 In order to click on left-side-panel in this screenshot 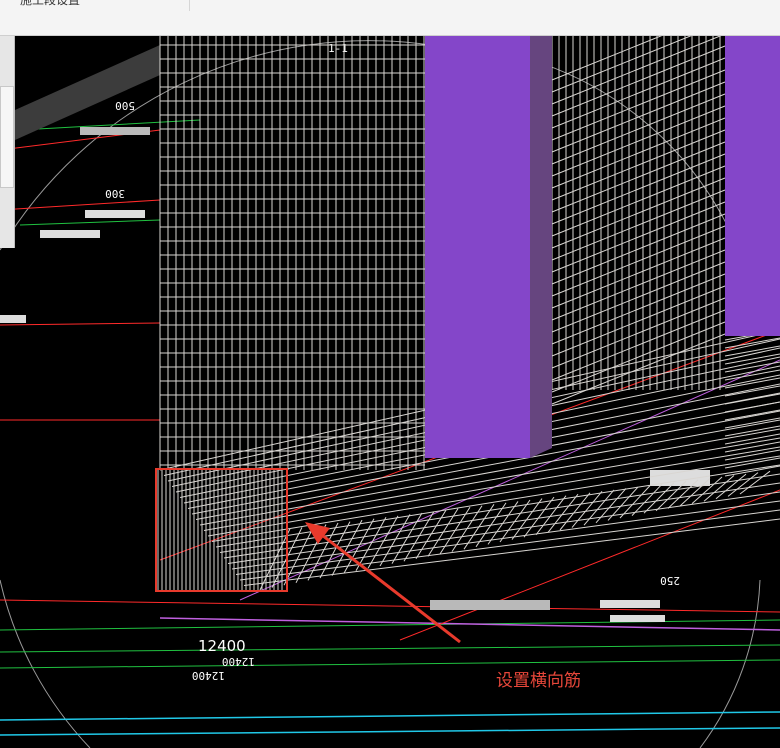, I will do `click(7, 142)`.